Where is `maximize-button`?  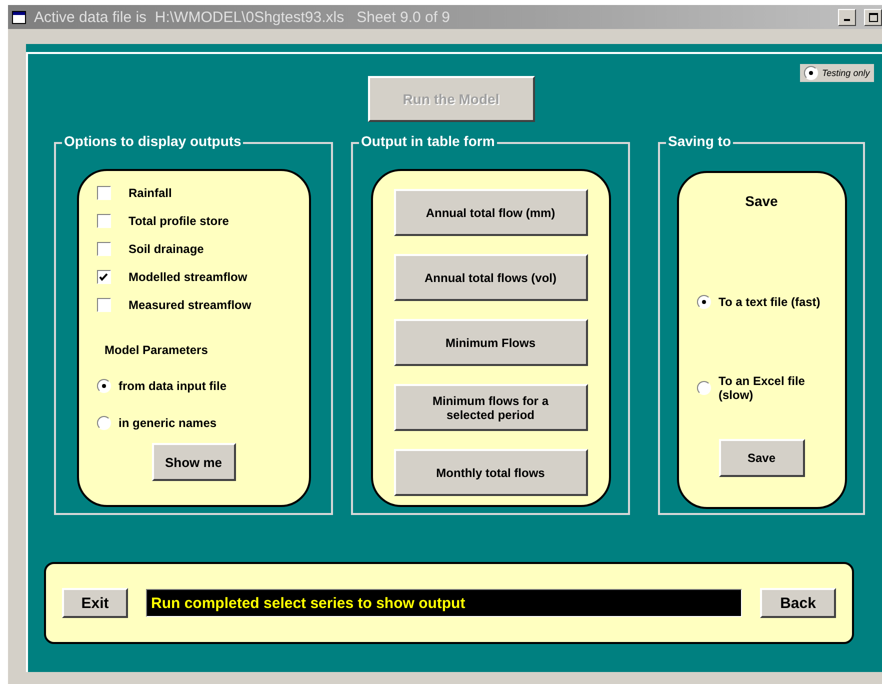 maximize-button is located at coordinates (873, 17).